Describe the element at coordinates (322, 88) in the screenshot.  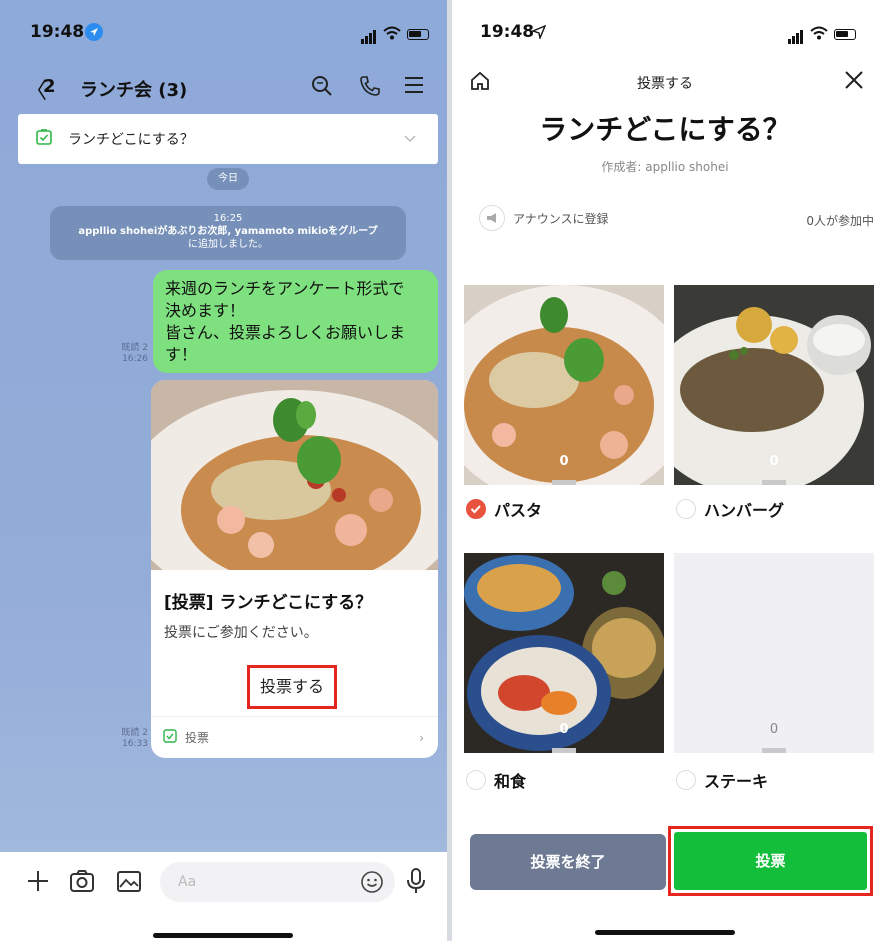
I see `search-icon` at that location.